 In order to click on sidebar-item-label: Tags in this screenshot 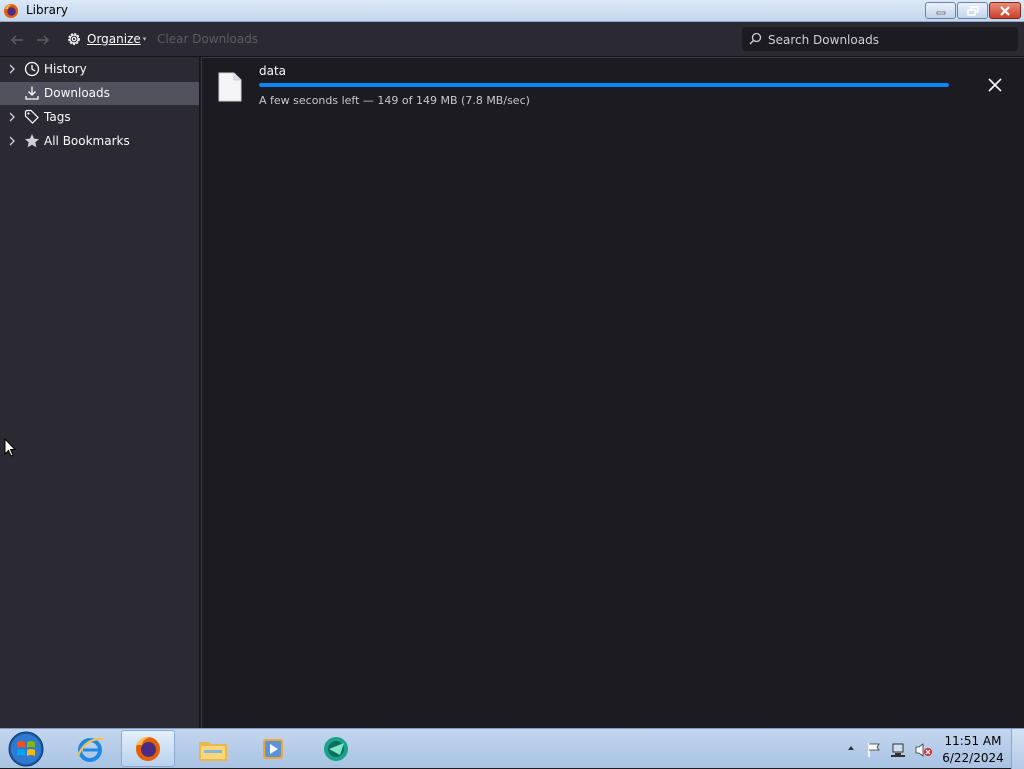, I will do `click(57, 117)`.